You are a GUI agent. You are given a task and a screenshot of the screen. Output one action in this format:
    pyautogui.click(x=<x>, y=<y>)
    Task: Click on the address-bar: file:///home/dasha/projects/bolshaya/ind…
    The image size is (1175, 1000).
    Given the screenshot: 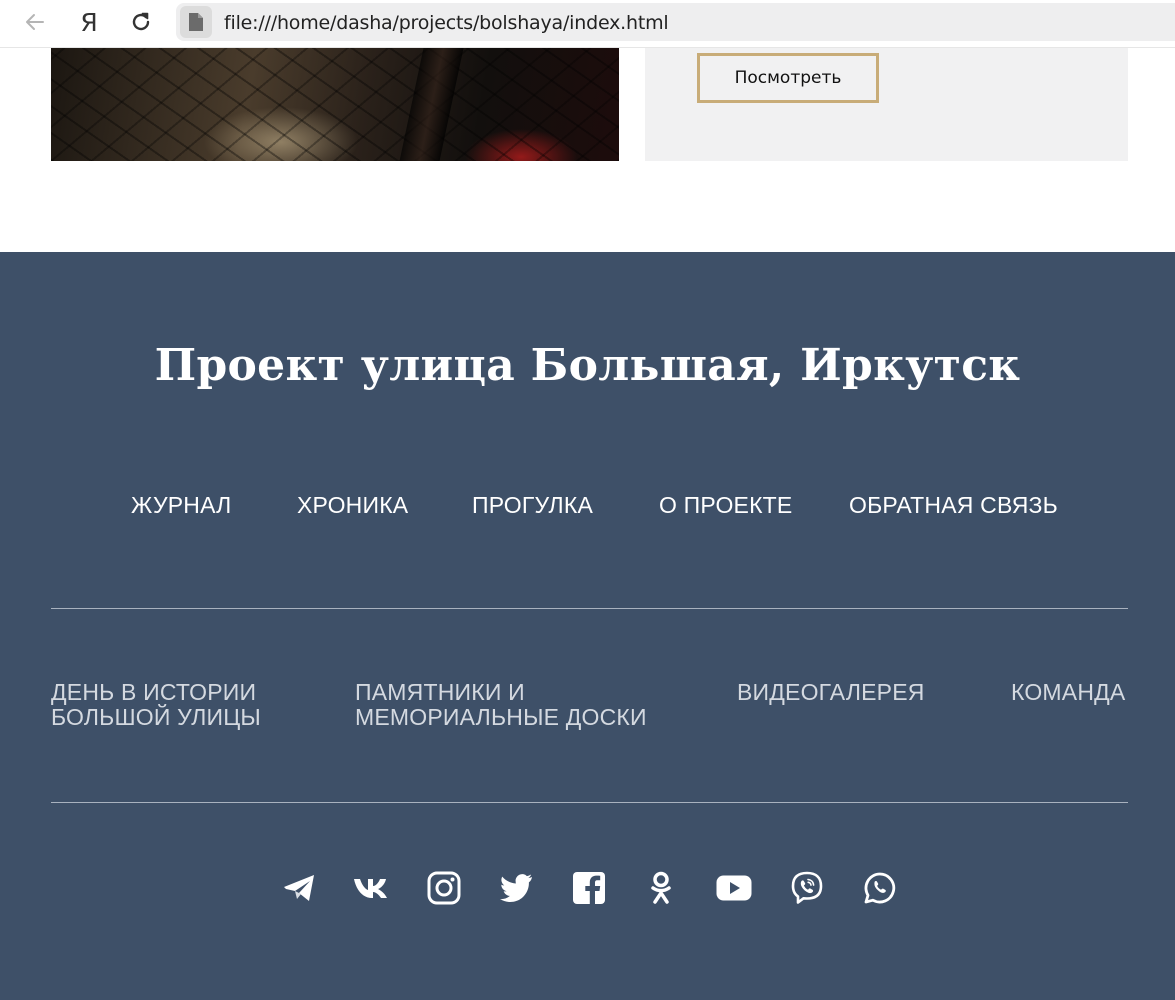 What is the action you would take?
    pyautogui.click(x=675, y=22)
    